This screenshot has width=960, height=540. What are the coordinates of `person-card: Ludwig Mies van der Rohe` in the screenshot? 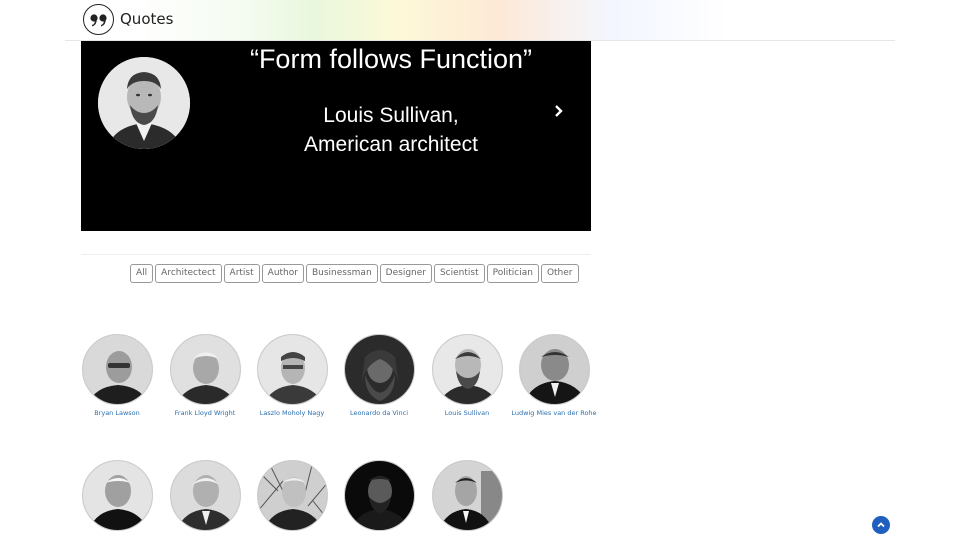 It's located at (554, 376).